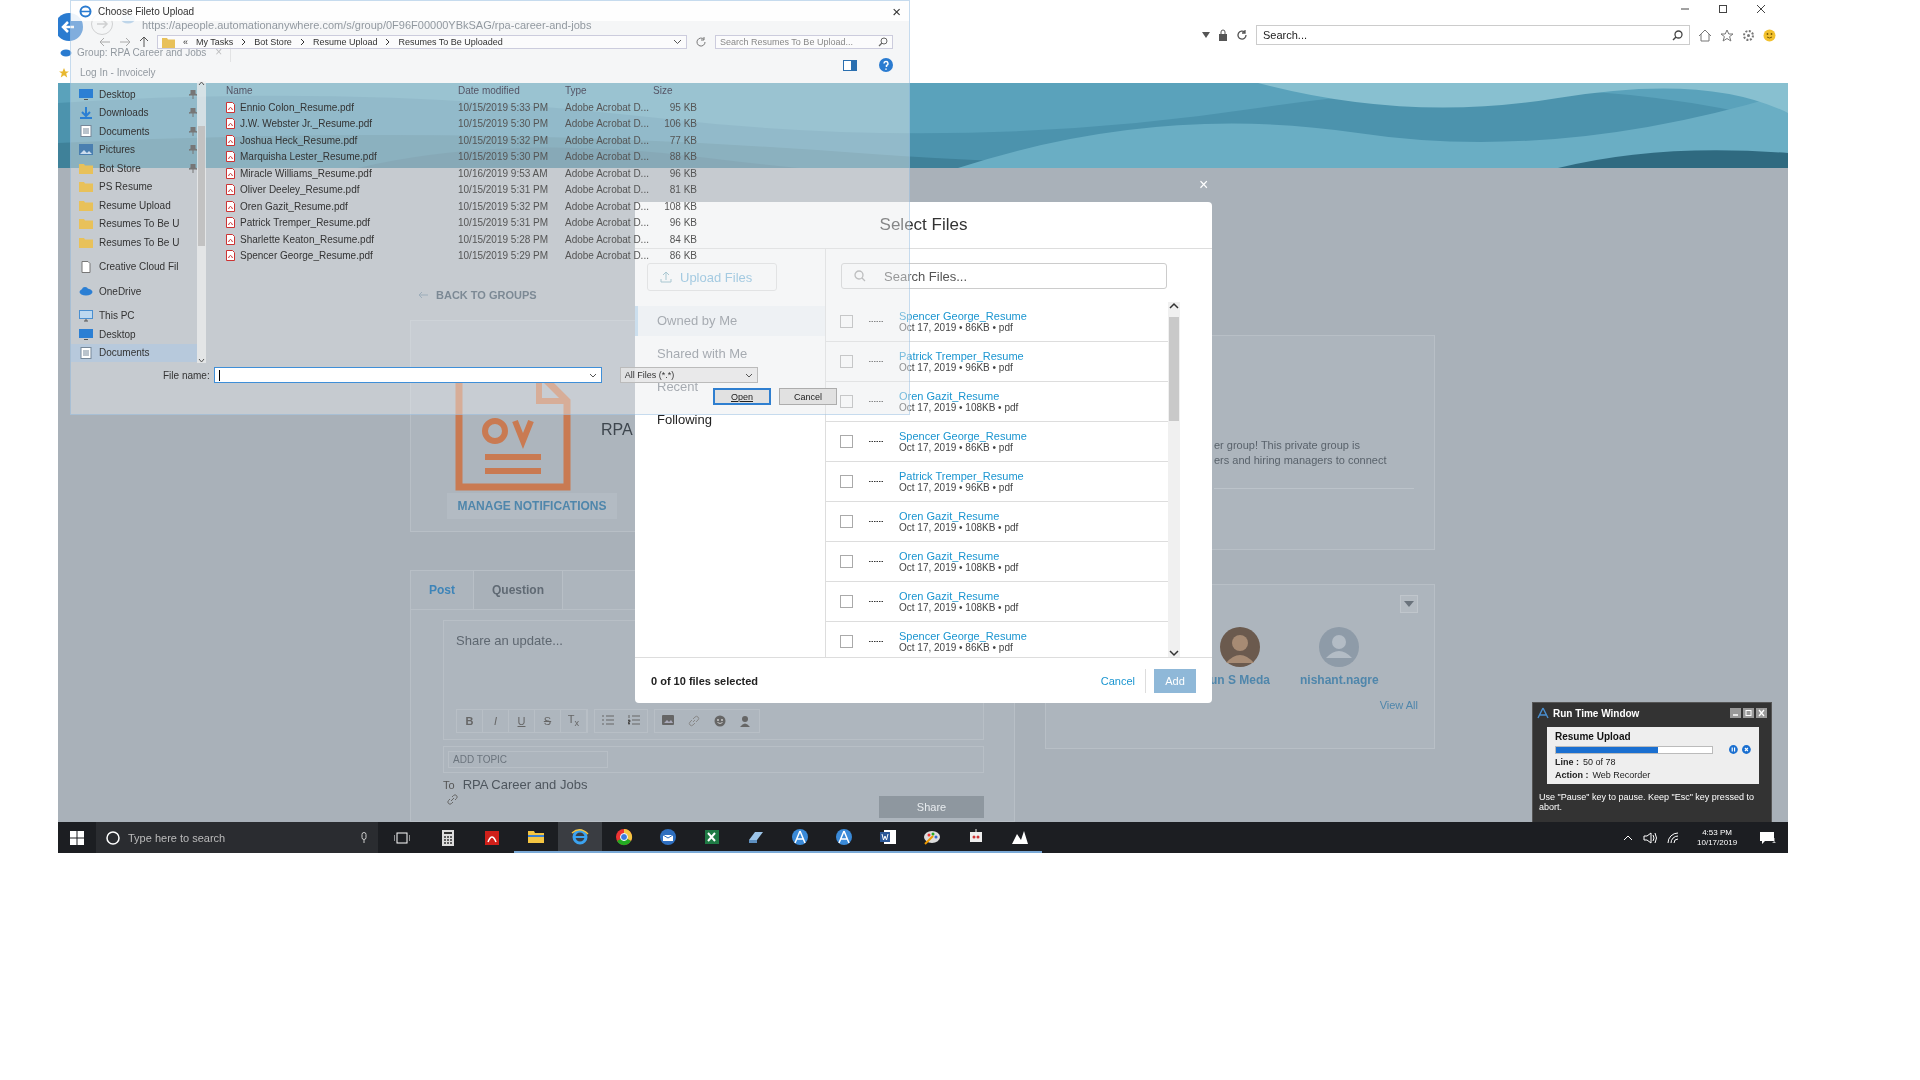 This screenshot has width=1920, height=1080. I want to click on dialog-title: Choose Fileto Upload, so click(146, 11).